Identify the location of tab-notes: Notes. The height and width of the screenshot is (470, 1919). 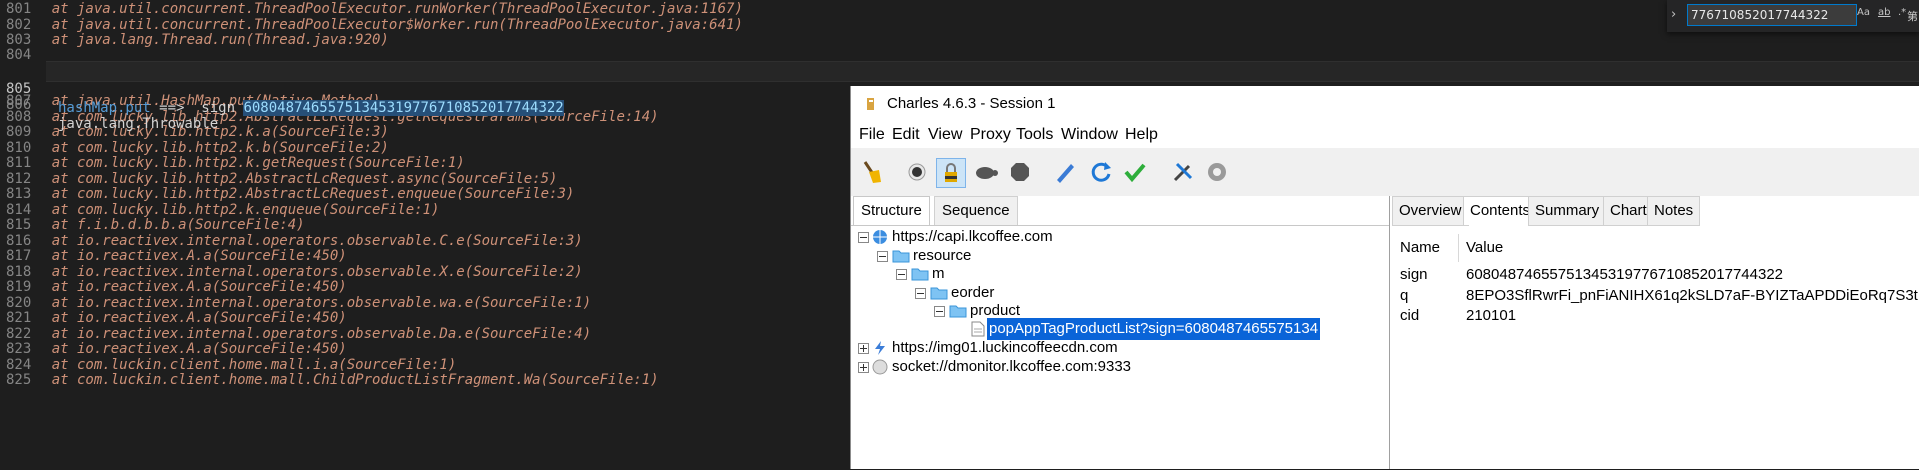
(1674, 211).